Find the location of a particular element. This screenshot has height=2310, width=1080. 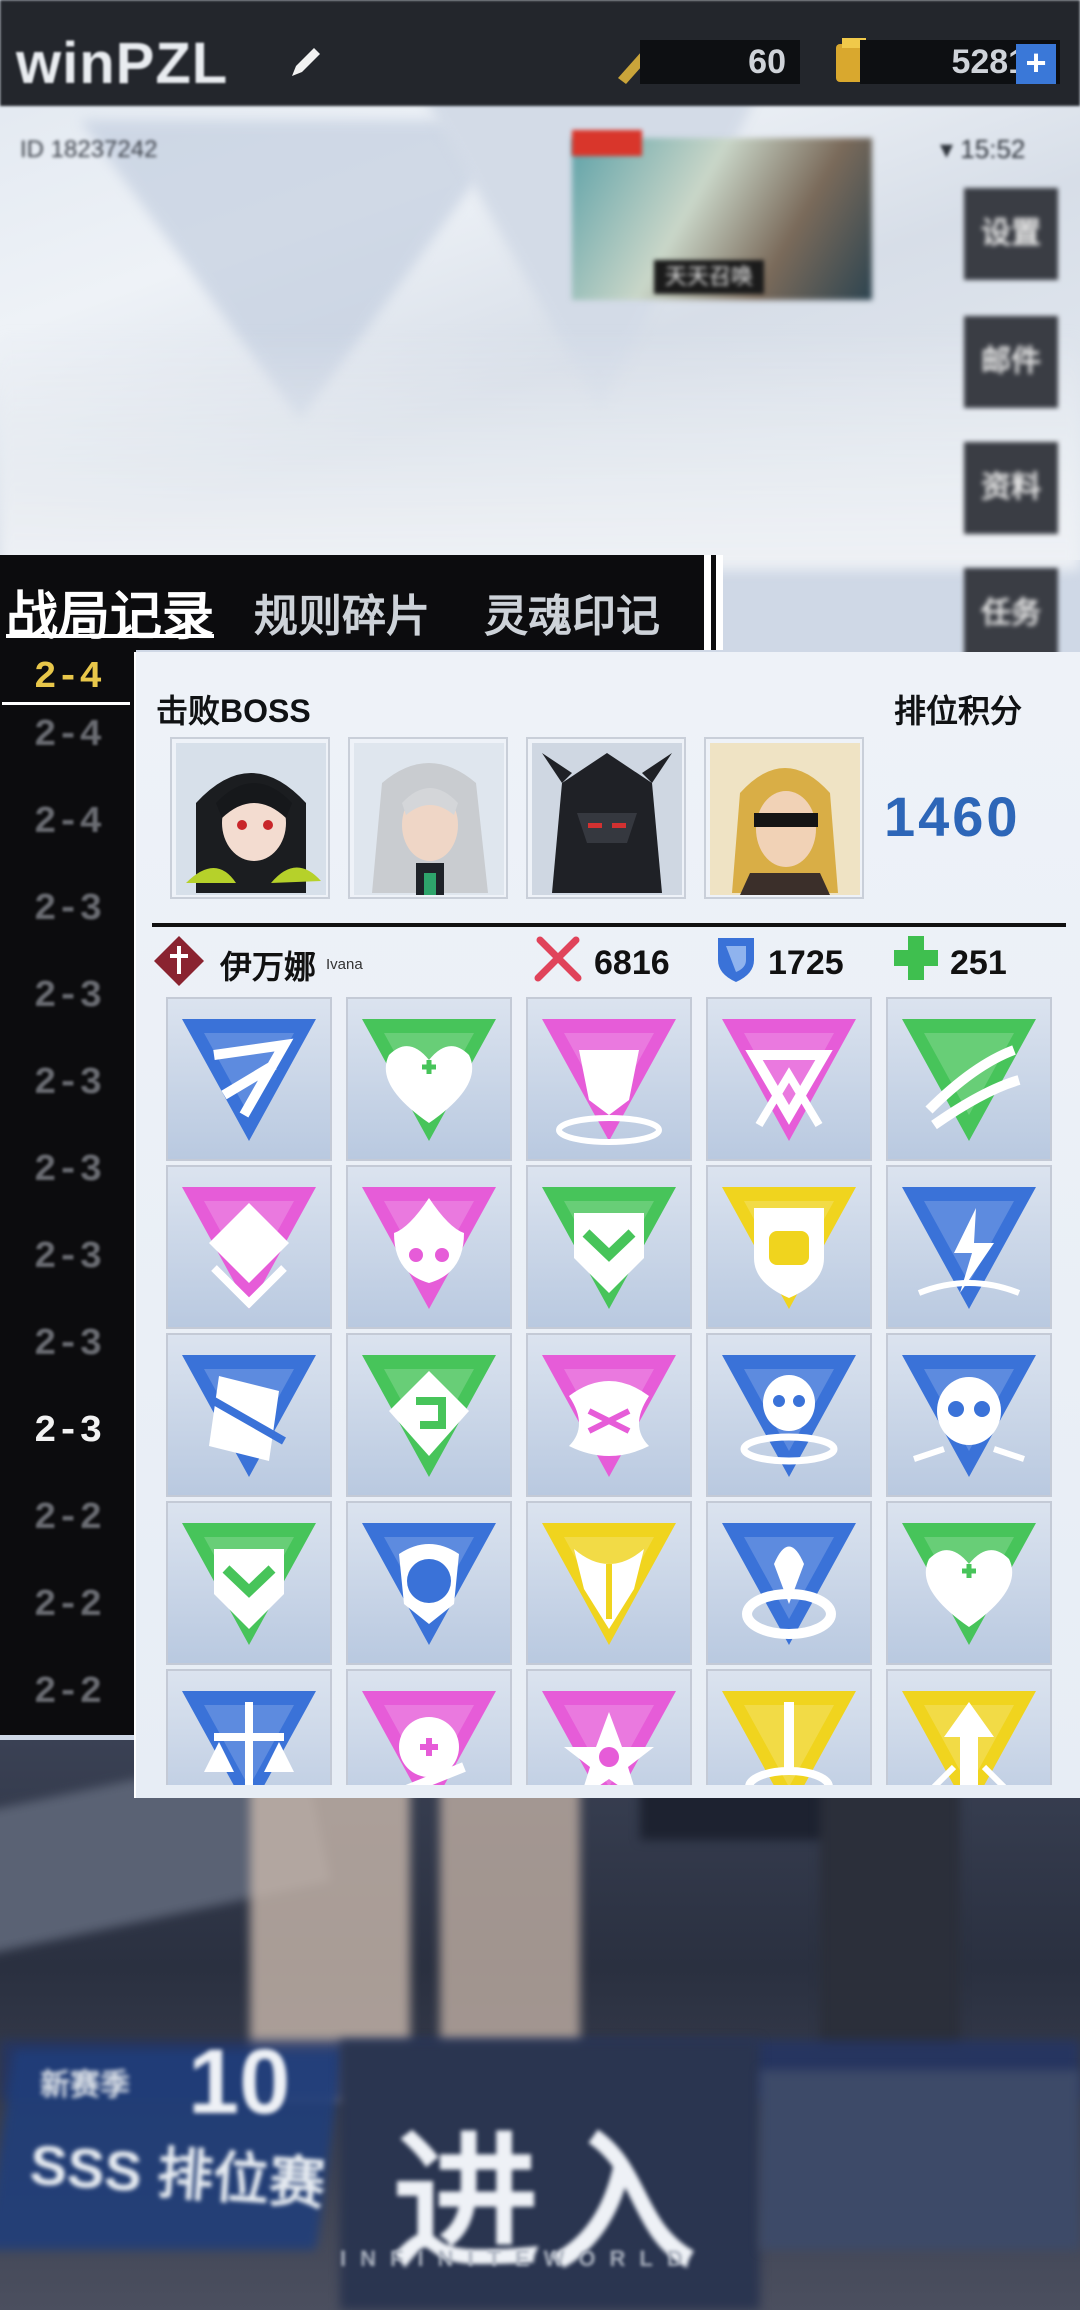

wifi-icon: ▾ is located at coordinates (947, 149).